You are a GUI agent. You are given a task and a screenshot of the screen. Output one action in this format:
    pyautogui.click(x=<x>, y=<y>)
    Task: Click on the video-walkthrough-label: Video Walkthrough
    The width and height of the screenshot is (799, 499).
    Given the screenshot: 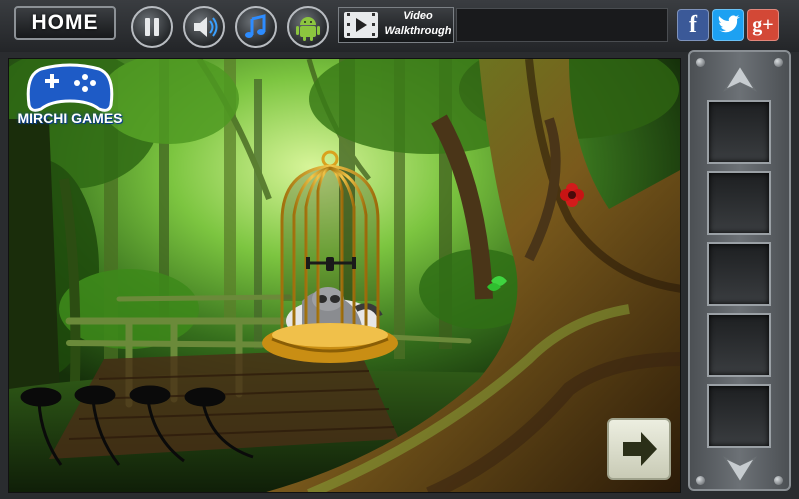 What is the action you would take?
    pyautogui.click(x=418, y=24)
    